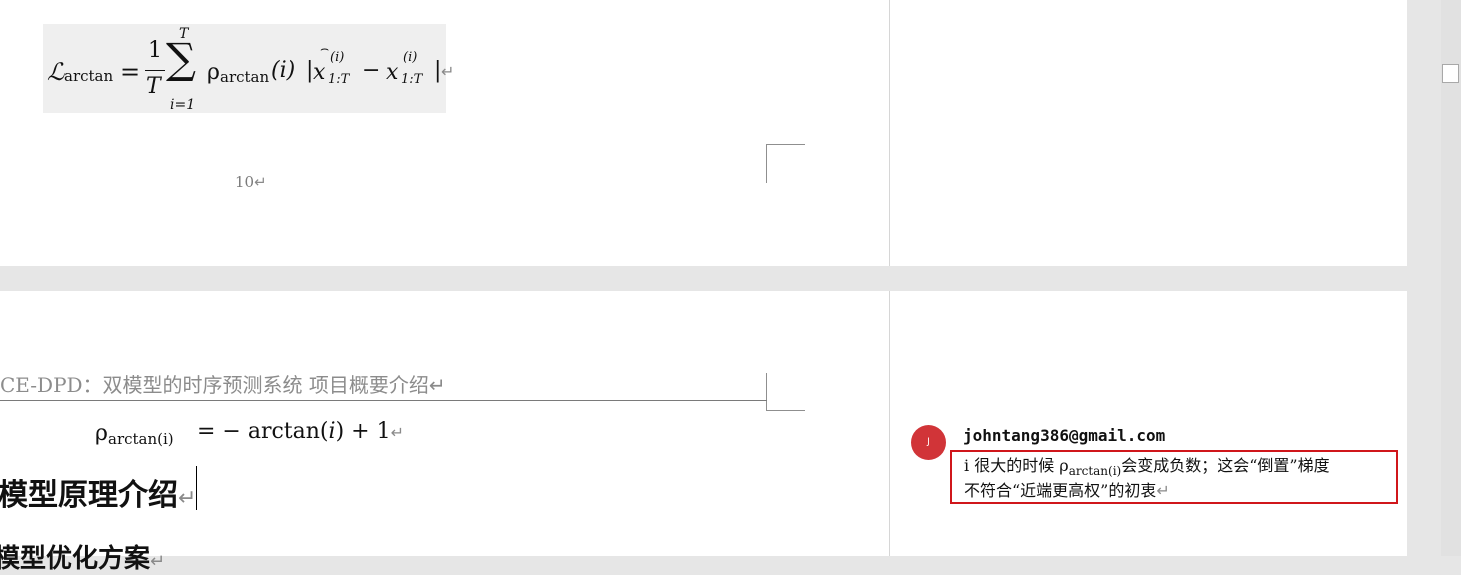 Image resolution: width=1461 pixels, height=575 pixels. What do you see at coordinates (371, 70) in the screenshot?
I see `minus-sign: −` at bounding box center [371, 70].